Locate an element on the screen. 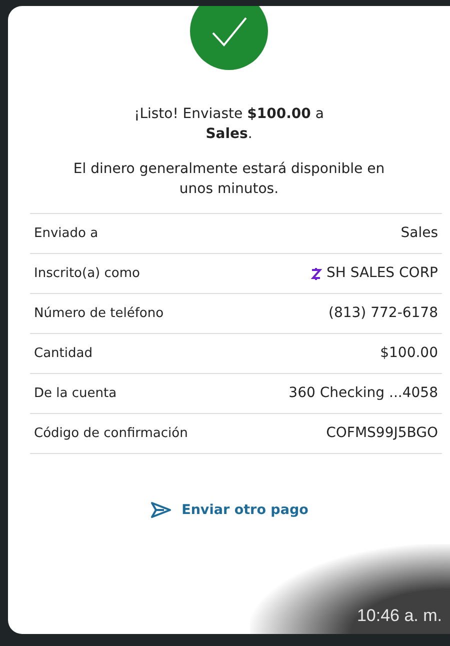  detail-value: COFMS99J5BGO is located at coordinates (382, 434).